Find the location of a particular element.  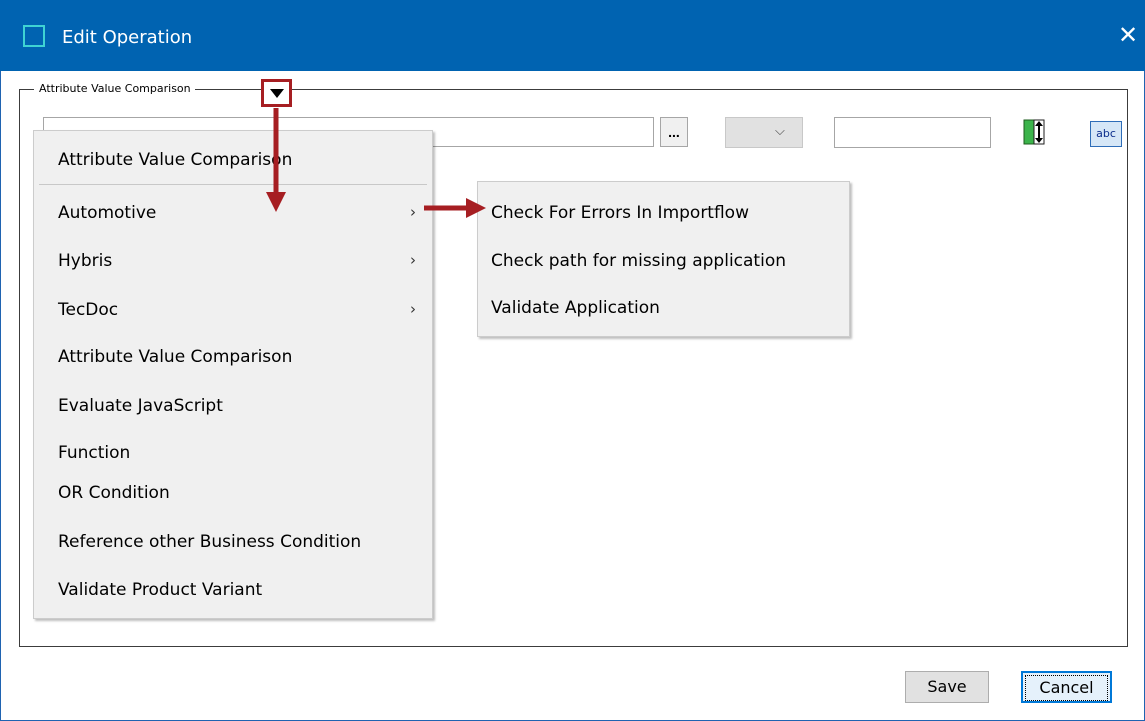

window-title: Edit Operation is located at coordinates (127, 37).